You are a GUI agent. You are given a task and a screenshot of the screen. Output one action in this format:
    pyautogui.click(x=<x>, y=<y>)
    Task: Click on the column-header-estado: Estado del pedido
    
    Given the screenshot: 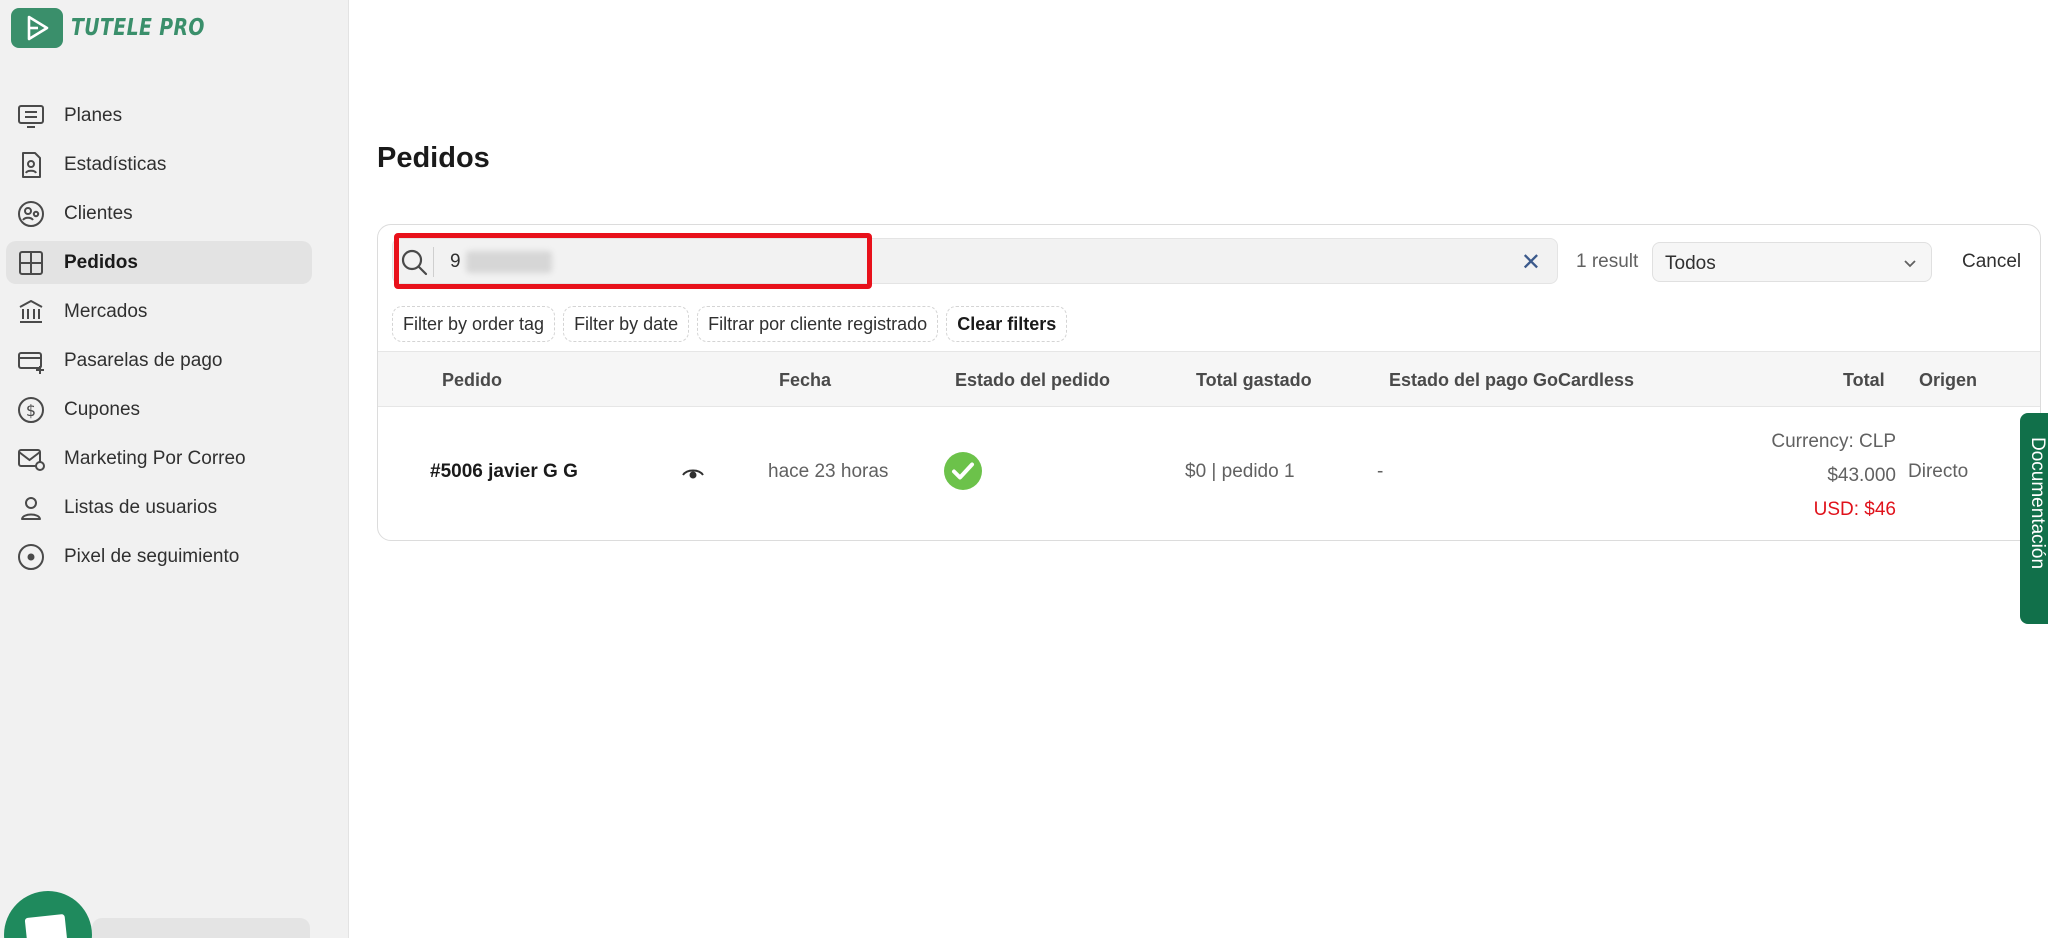 What is the action you would take?
    pyautogui.click(x=1032, y=380)
    